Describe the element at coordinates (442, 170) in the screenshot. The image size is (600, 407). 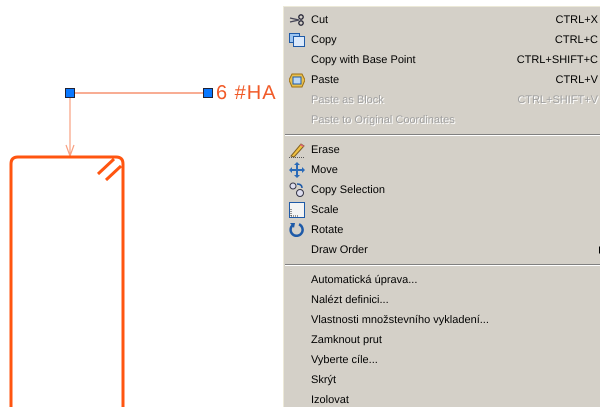
I see `menu-item: Move` at that location.